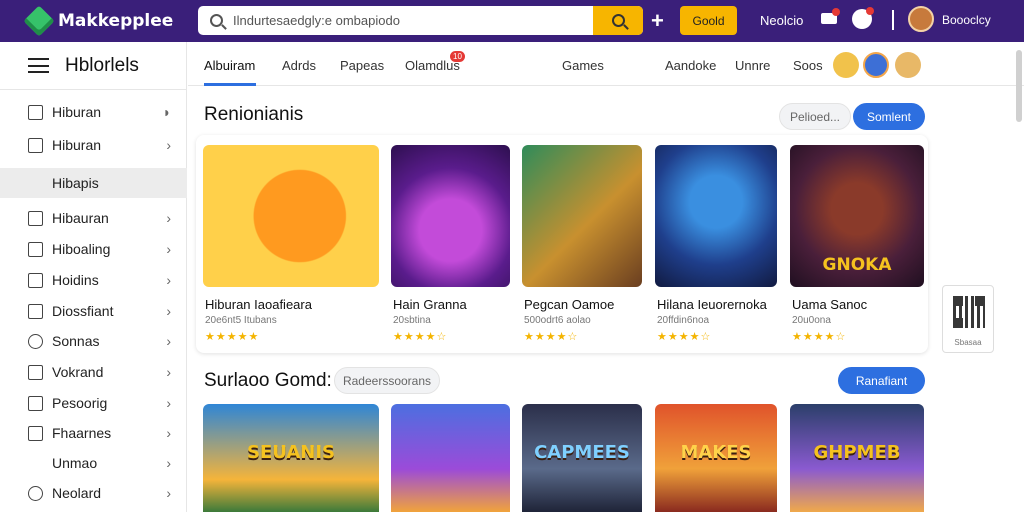  I want to click on game-thumbnail: GNOKA, so click(857, 216).